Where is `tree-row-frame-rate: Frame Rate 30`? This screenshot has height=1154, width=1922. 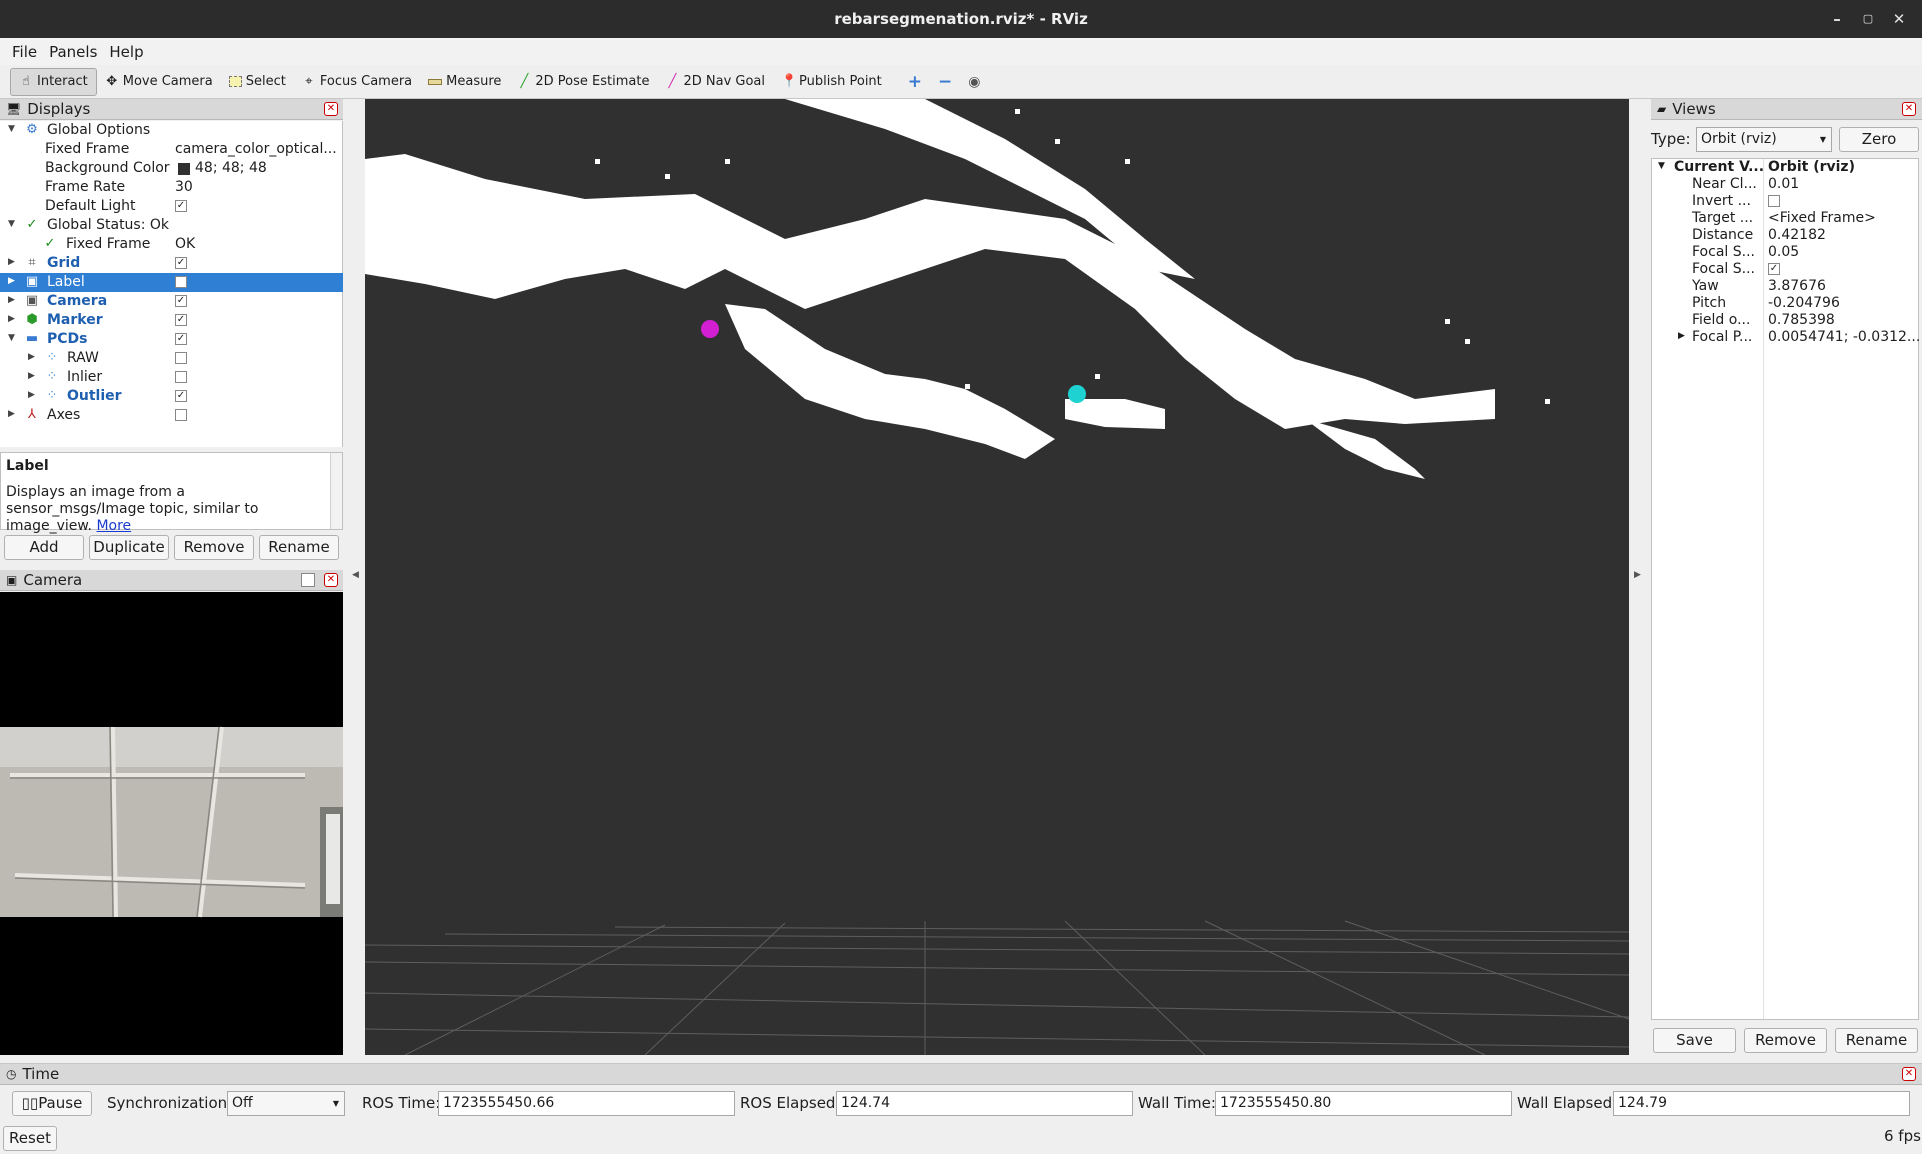
tree-row-frame-rate: Frame Rate 30 is located at coordinates (171, 187).